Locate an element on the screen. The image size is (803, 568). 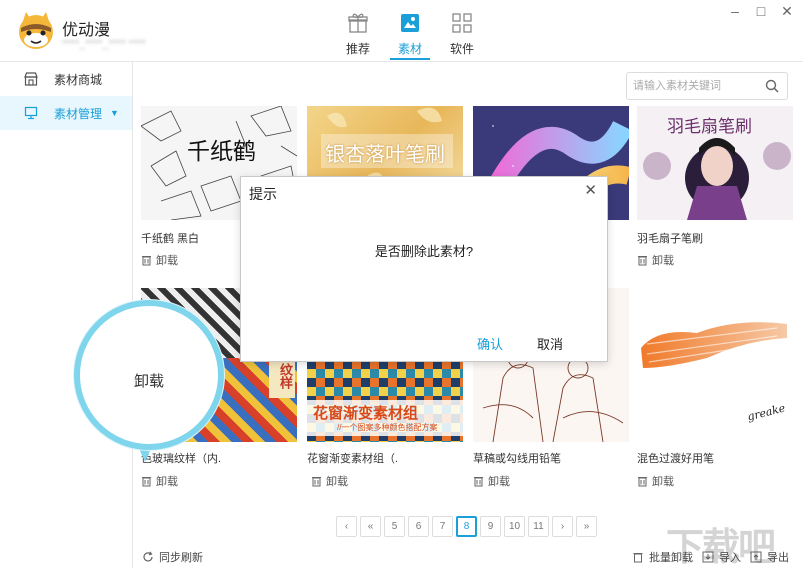
dialog-message: 是否删除此素材? is located at coordinates (424, 251).